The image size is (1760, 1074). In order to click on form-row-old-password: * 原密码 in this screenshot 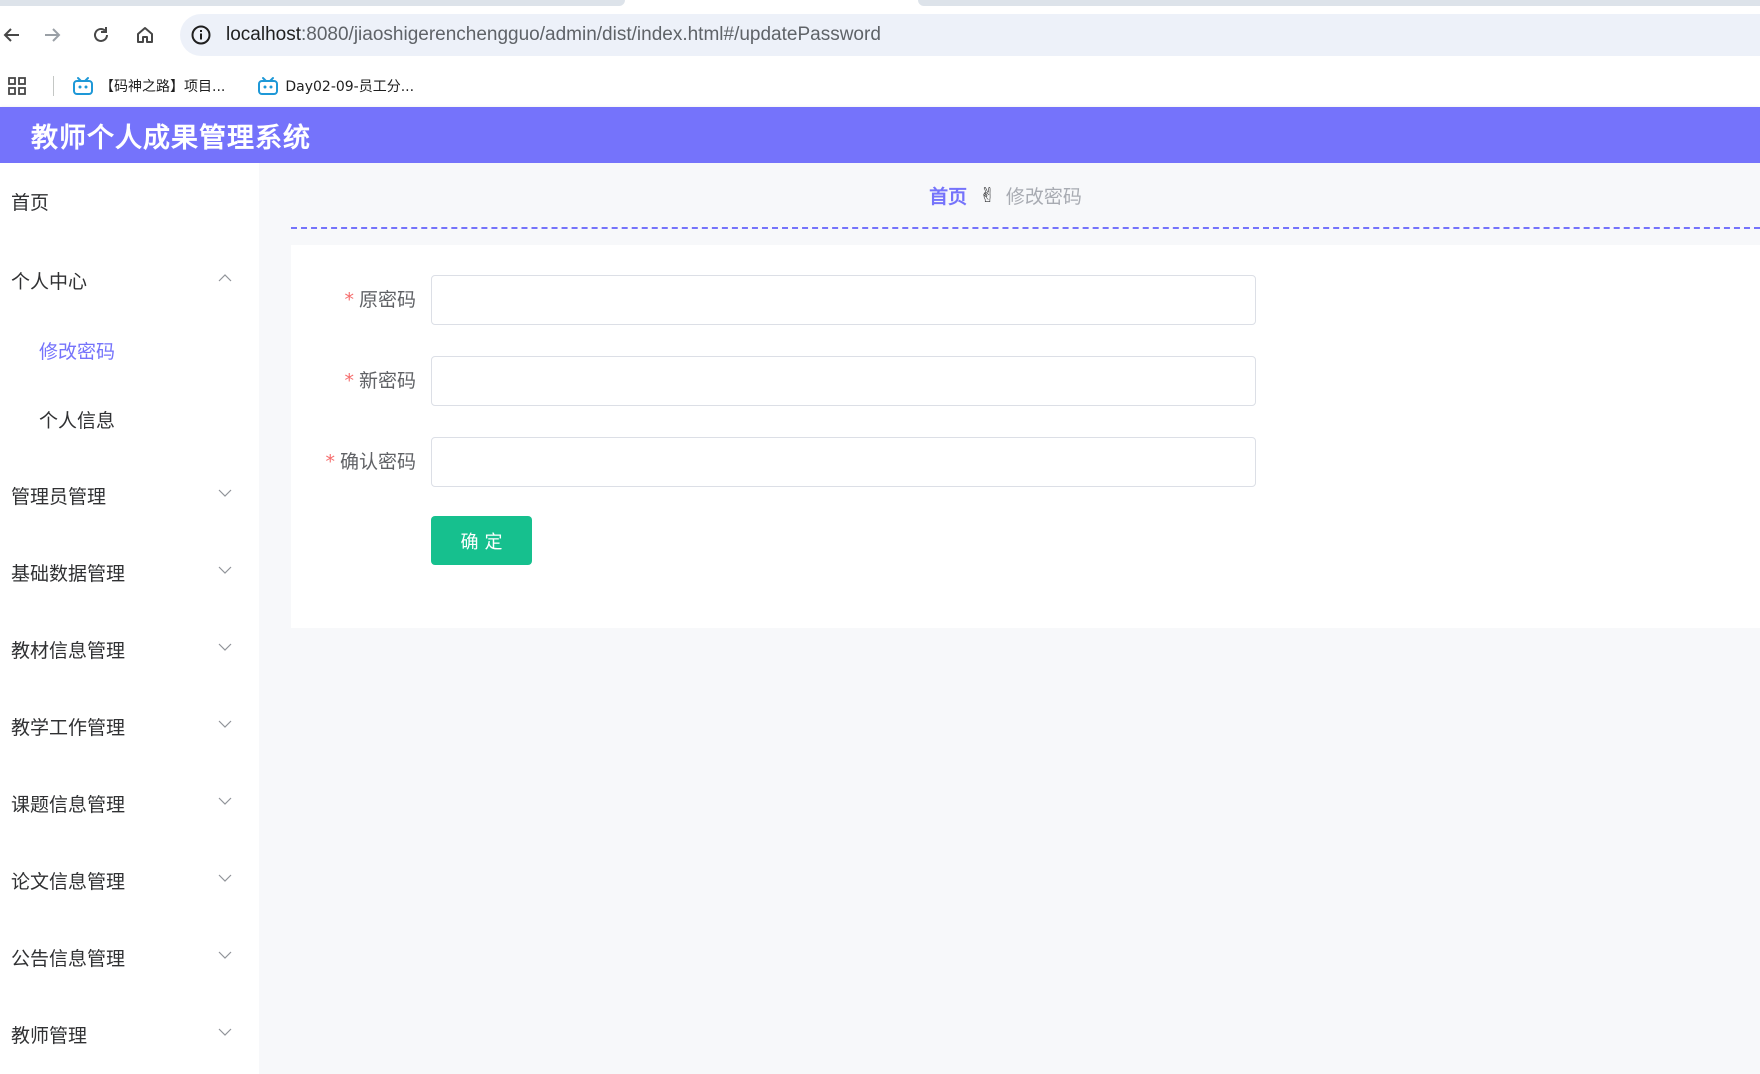, I will do `click(1025, 300)`.